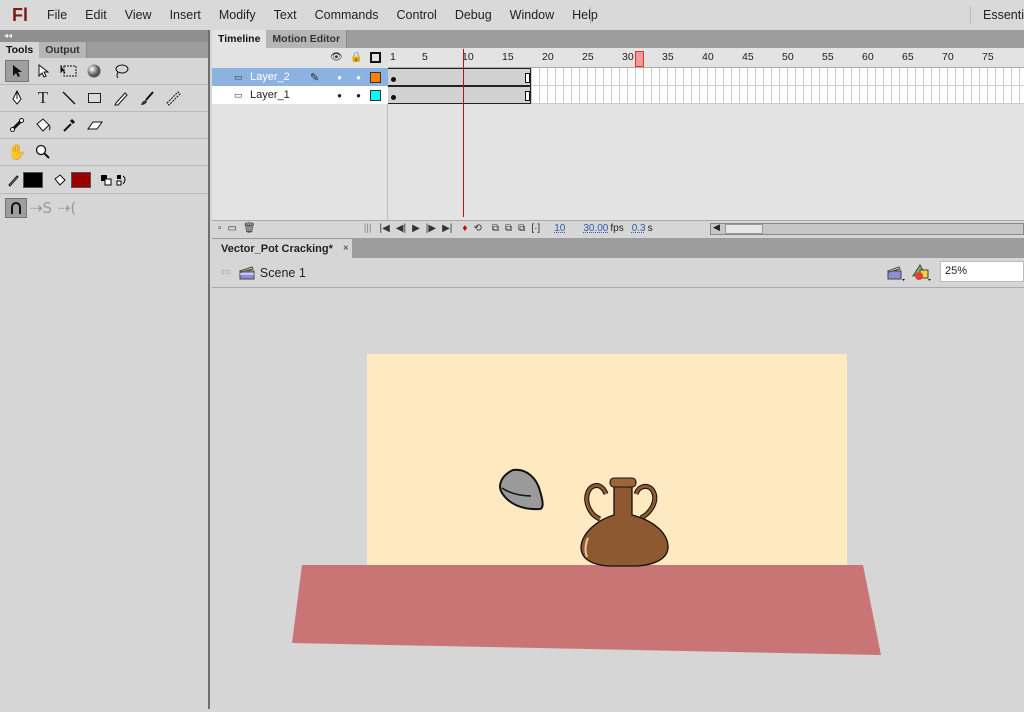 This screenshot has width=1024, height=712. I want to click on new-folder-icon: ▭, so click(232, 228).